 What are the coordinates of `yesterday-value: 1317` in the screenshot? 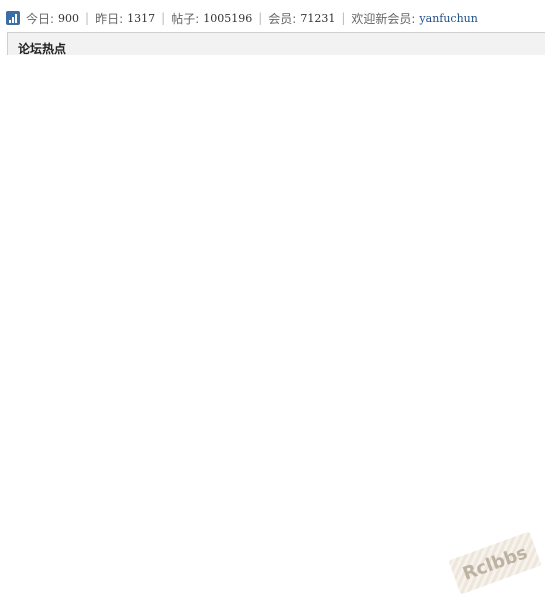 It's located at (141, 18).